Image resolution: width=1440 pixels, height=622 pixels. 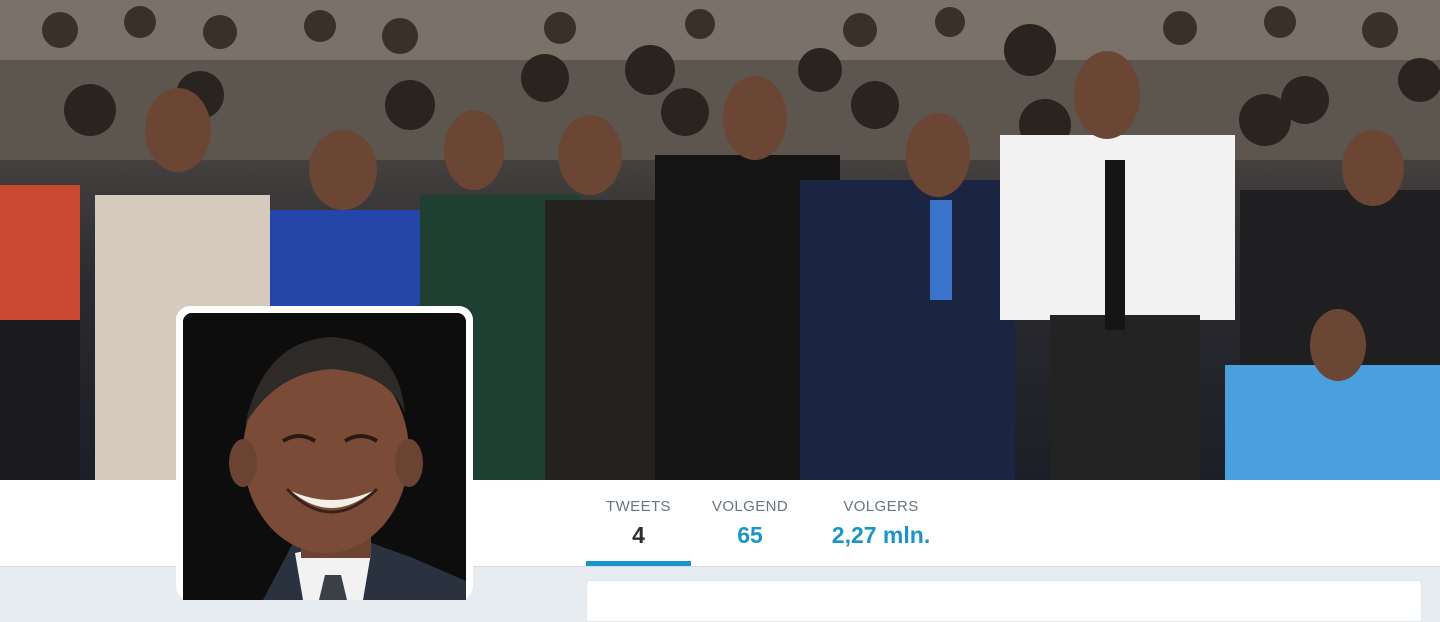 I want to click on stat-tweets-label: TWEETS, so click(x=638, y=506).